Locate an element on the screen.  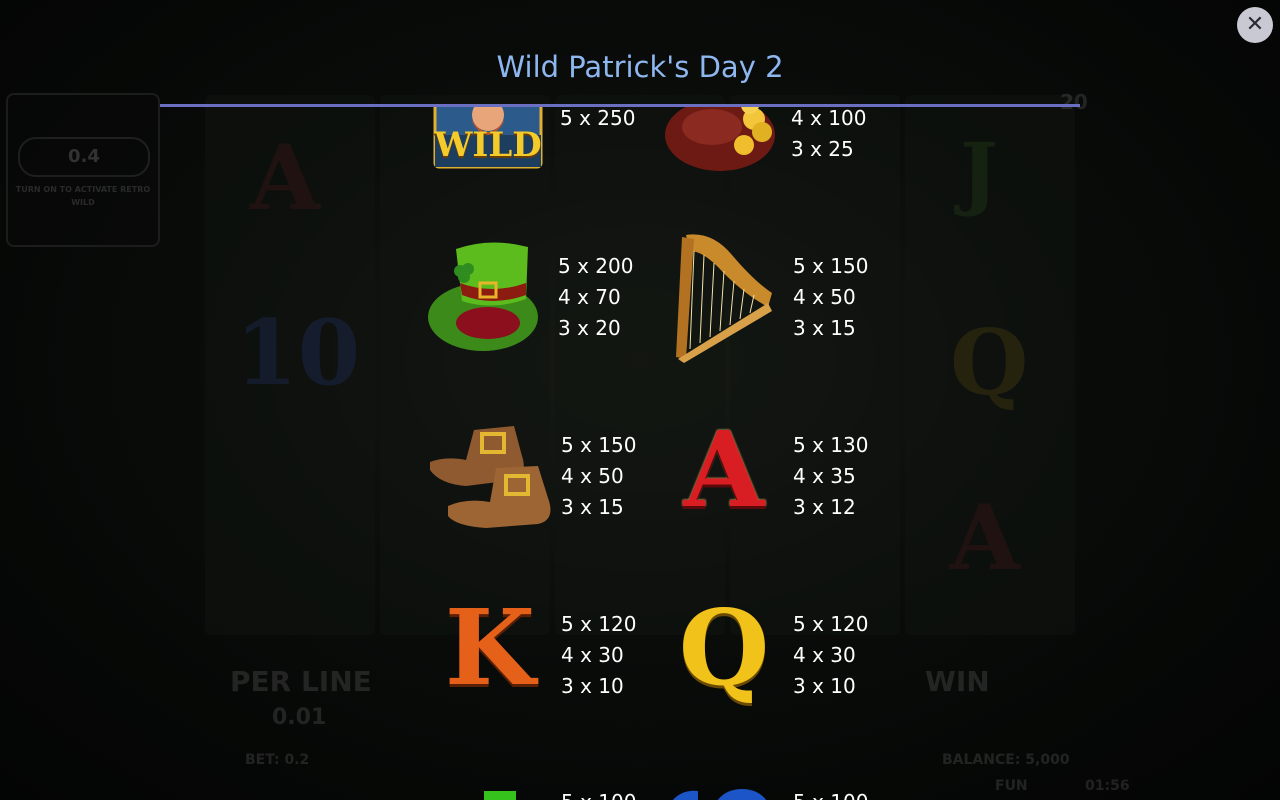
paytable-title: Wild Patrick's Day 2 is located at coordinates (640, 67).